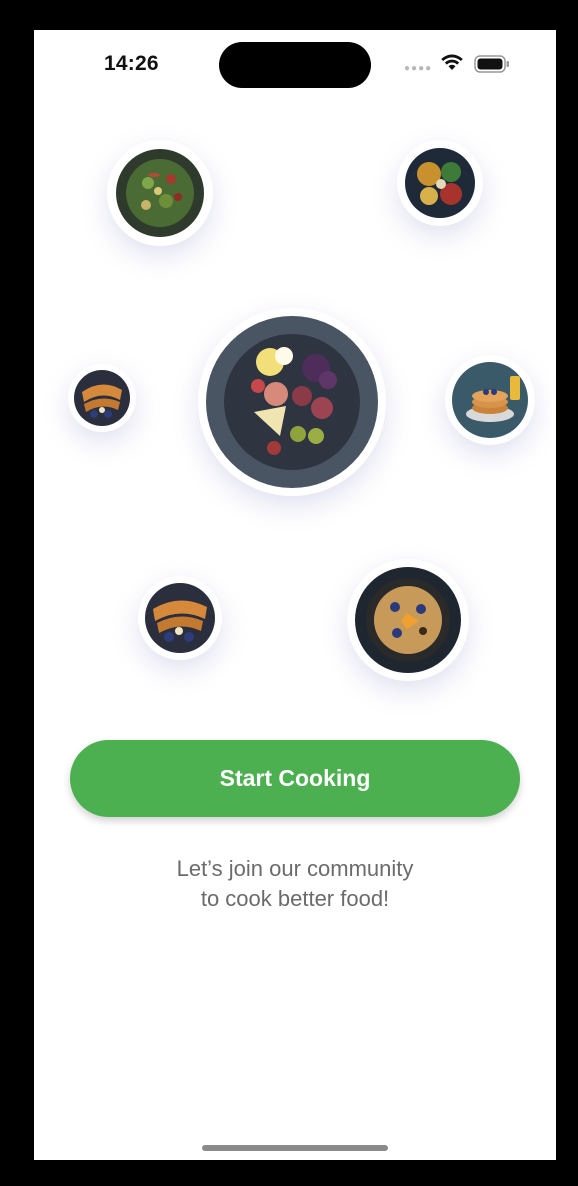  Describe the element at coordinates (295, 898) in the screenshot. I see `tagline-line-2: to cook better food!` at that location.